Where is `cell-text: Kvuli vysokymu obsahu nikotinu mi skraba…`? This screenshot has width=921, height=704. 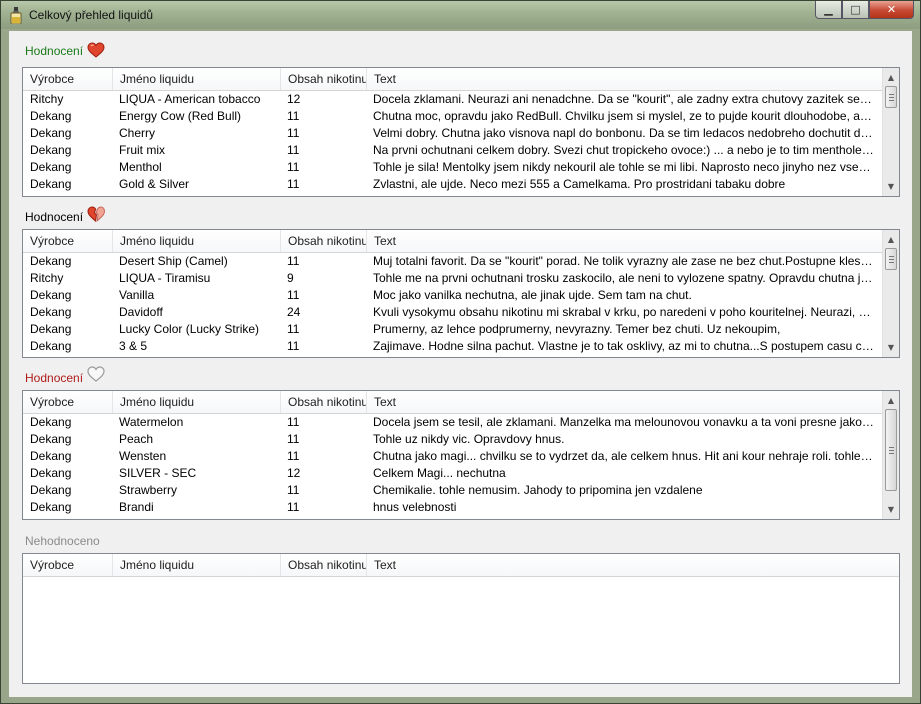
cell-text: Kvuli vysokymu obsahu nikotinu mi skraba… is located at coordinates (623, 312).